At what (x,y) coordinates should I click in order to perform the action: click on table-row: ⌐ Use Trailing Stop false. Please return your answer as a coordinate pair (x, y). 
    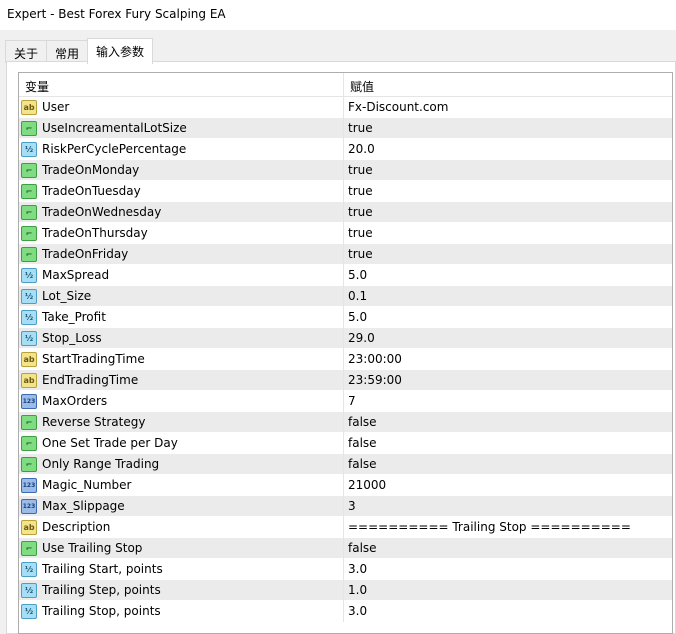
    Looking at the image, I should click on (345, 548).